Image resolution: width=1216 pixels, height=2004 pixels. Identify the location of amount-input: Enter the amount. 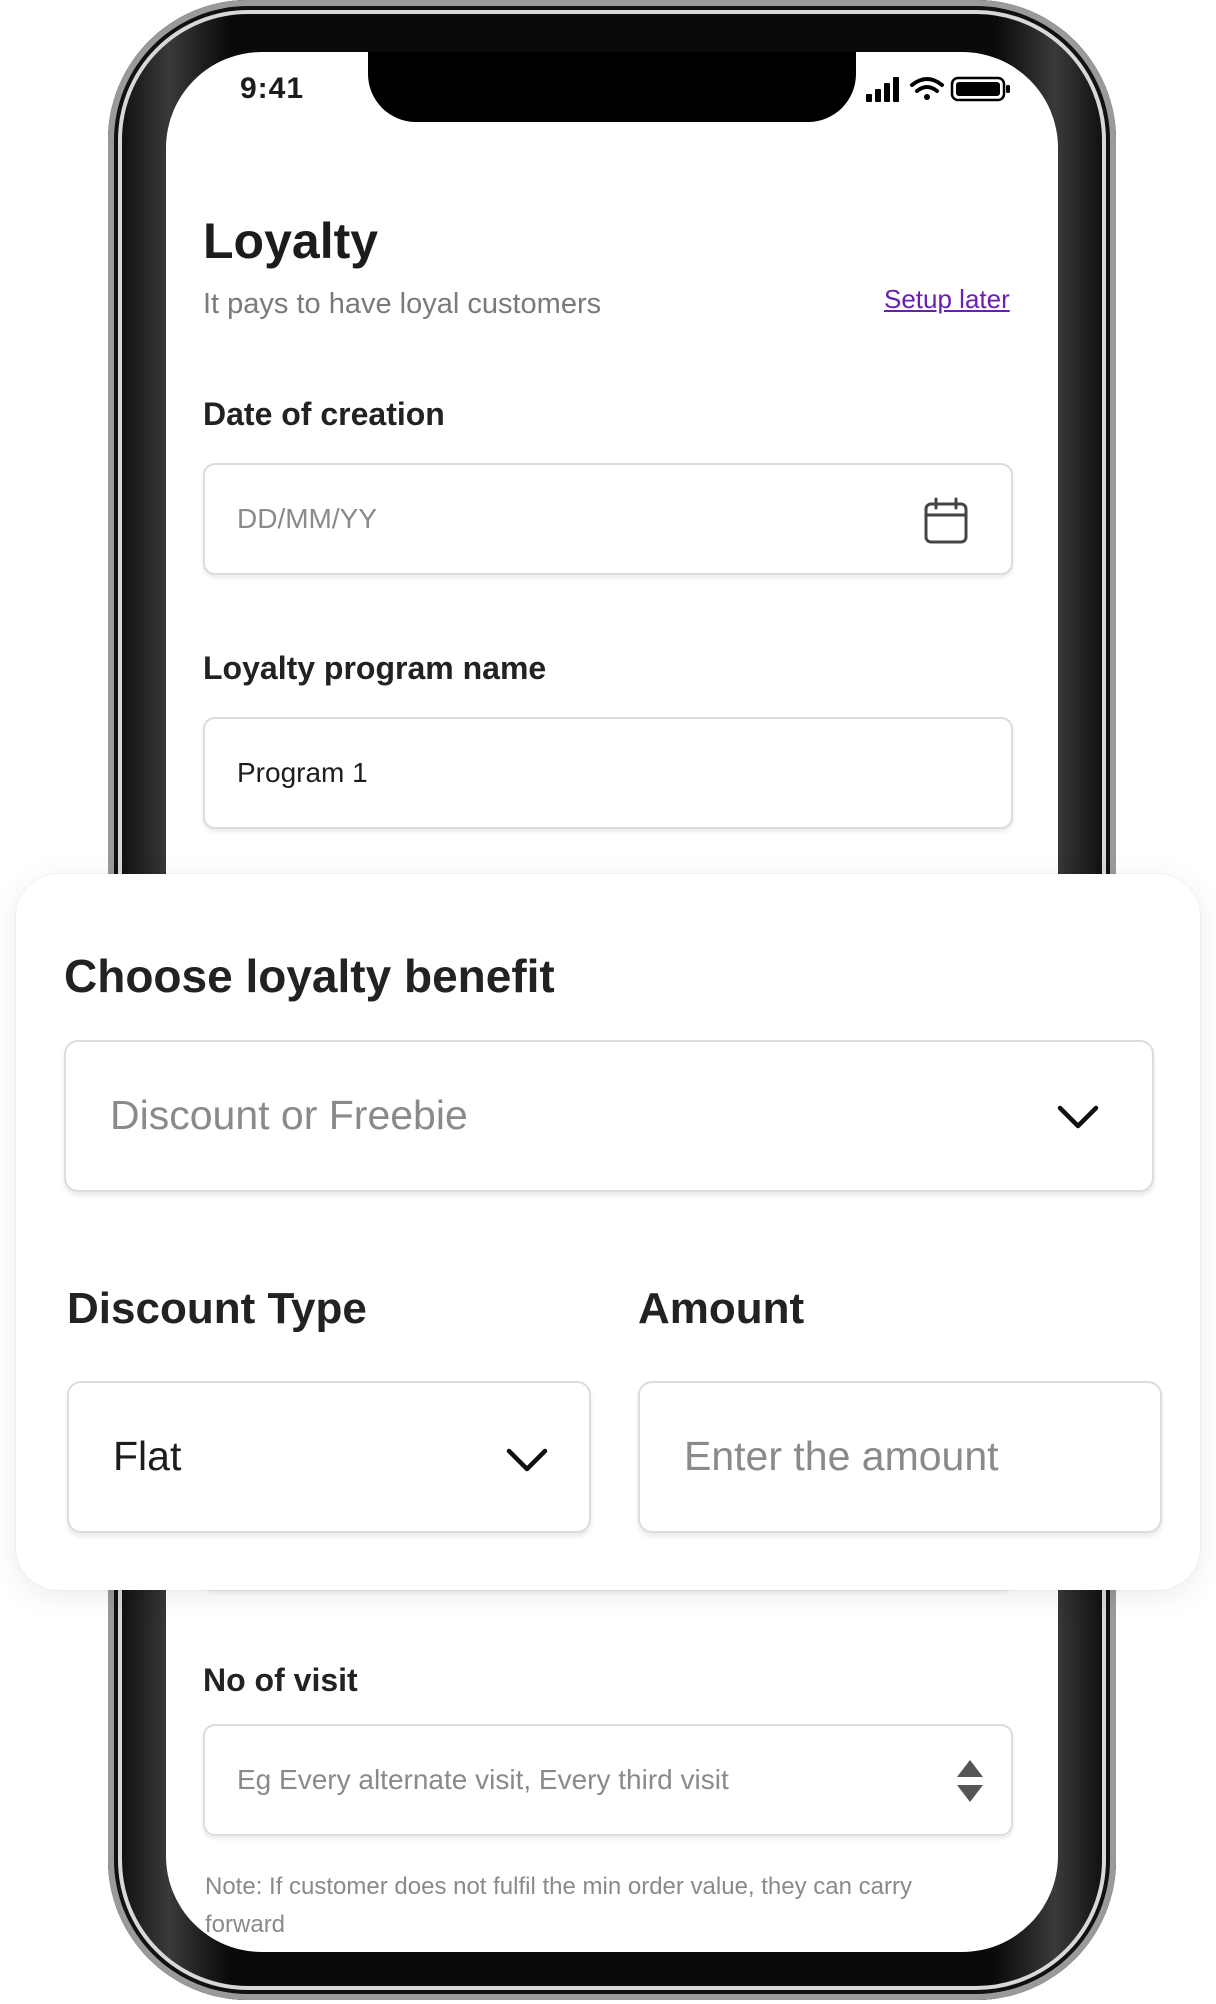
(900, 1457).